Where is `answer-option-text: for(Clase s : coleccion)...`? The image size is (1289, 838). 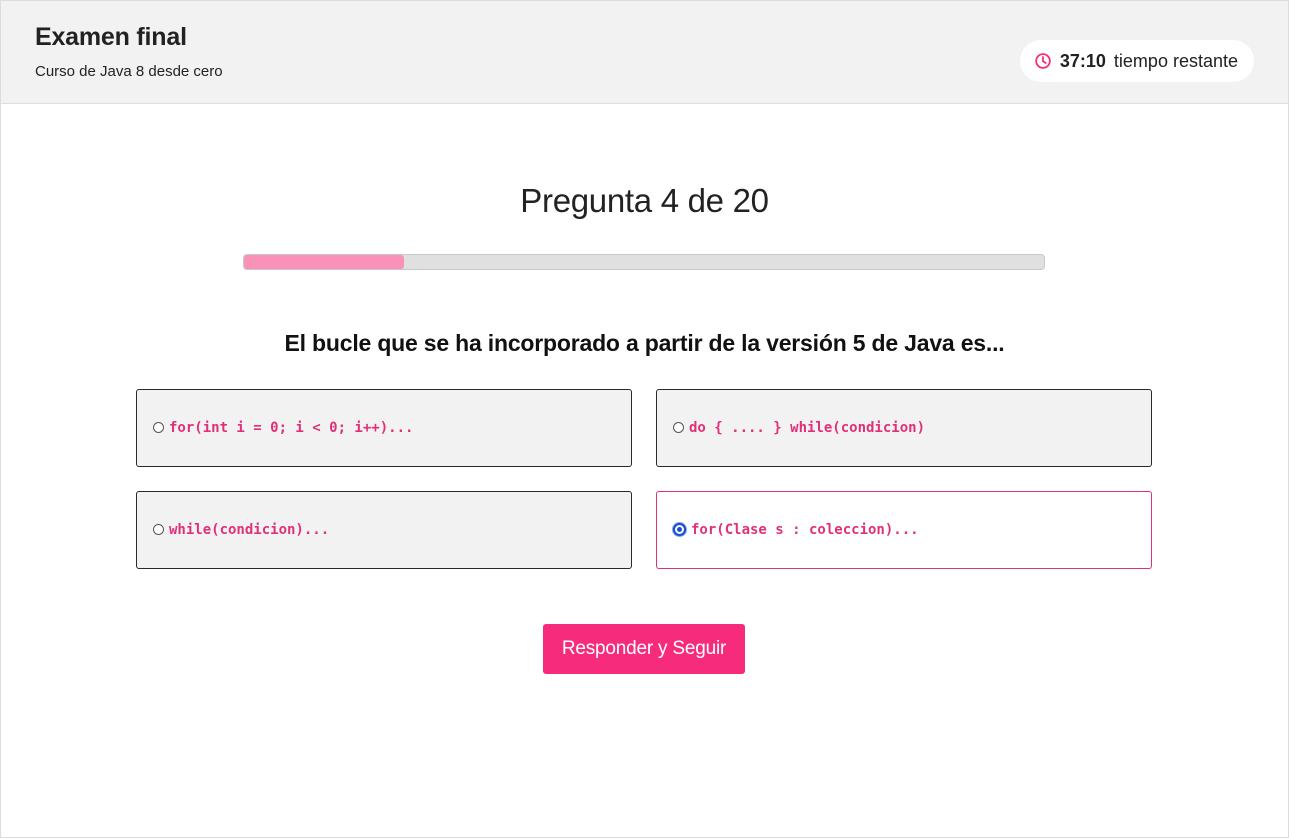
answer-option-text: for(Clase s : coleccion)... is located at coordinates (805, 530).